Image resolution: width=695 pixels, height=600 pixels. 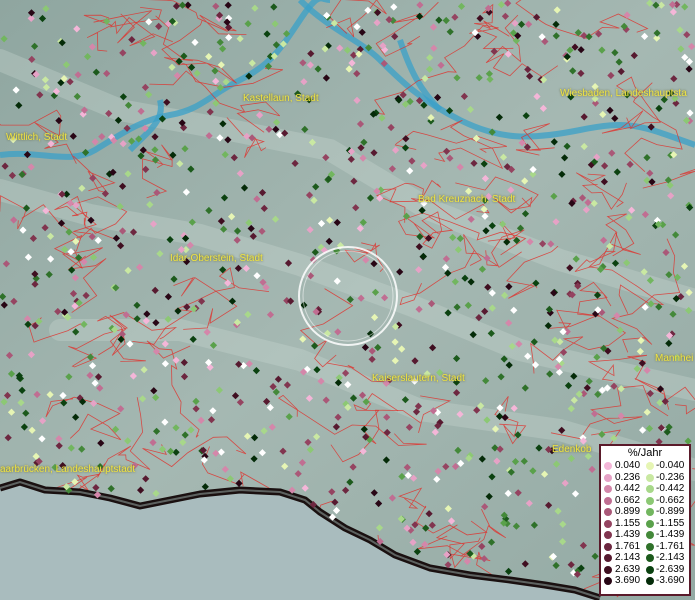 I want to click on legend-value-negative: -2.639, so click(x=670, y=569).